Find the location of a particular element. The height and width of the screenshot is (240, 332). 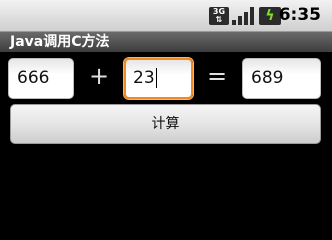

operand1-value: 666 is located at coordinates (33, 78).